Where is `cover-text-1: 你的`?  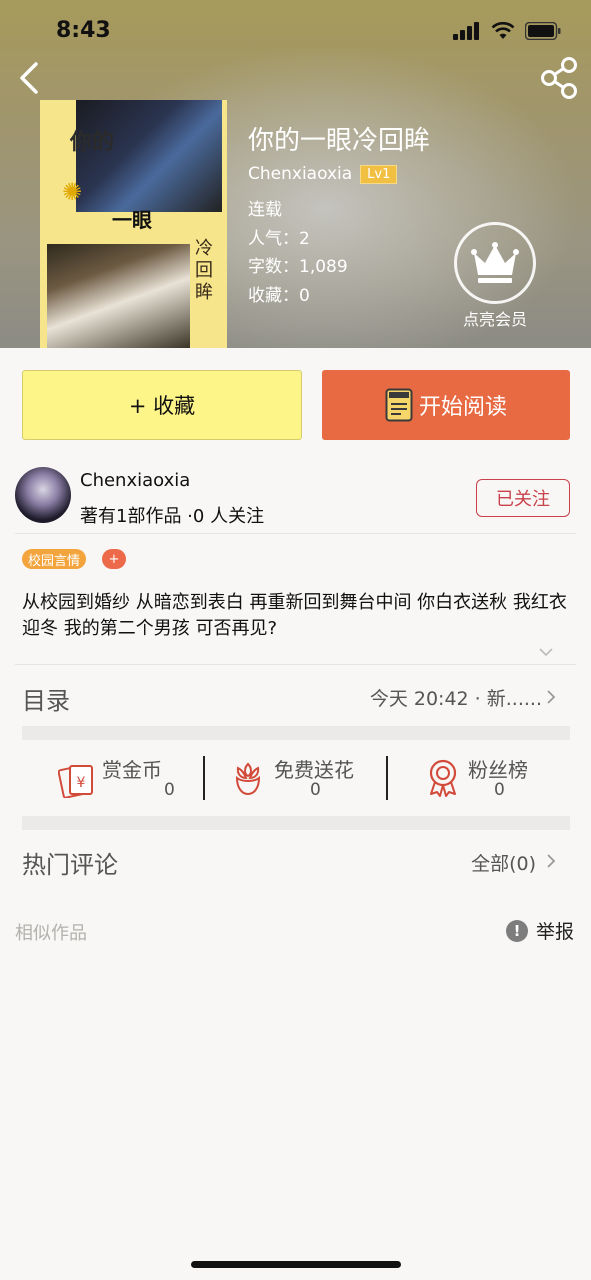 cover-text-1: 你的 is located at coordinates (92, 142).